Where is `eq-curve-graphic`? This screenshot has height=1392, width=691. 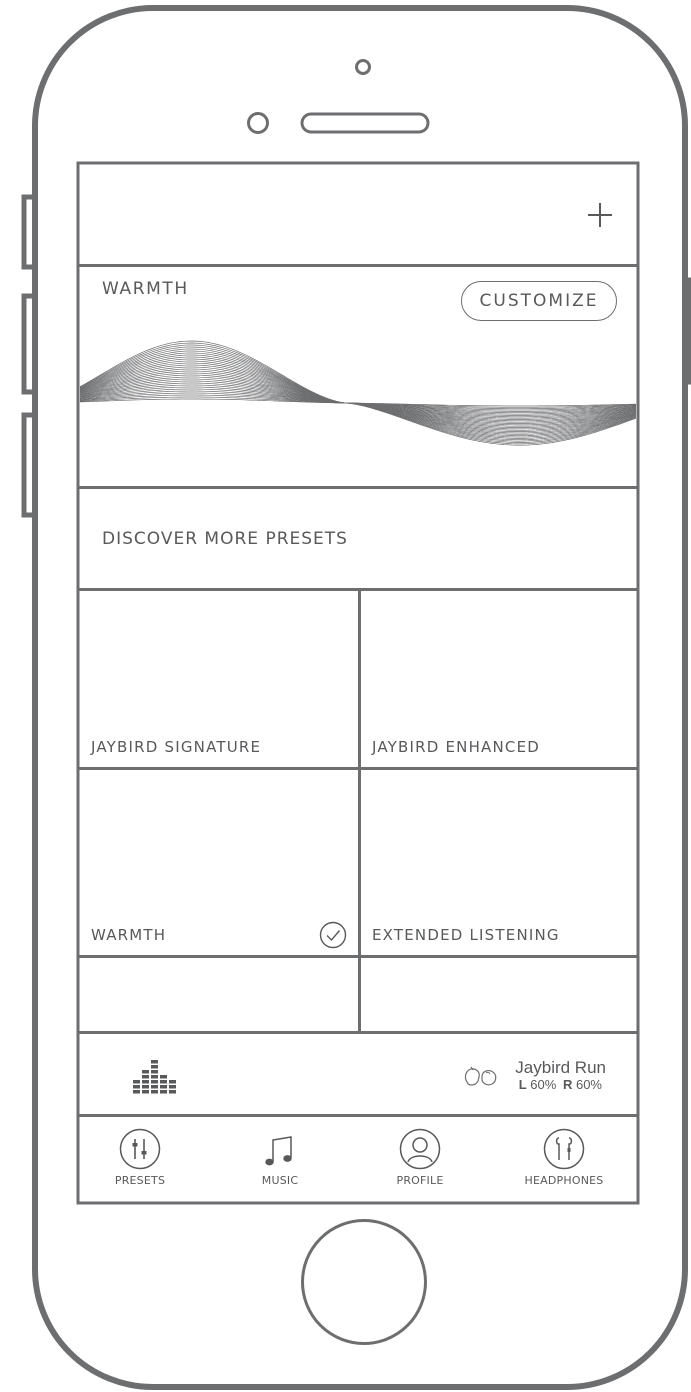 eq-curve-graphic is located at coordinates (358, 393).